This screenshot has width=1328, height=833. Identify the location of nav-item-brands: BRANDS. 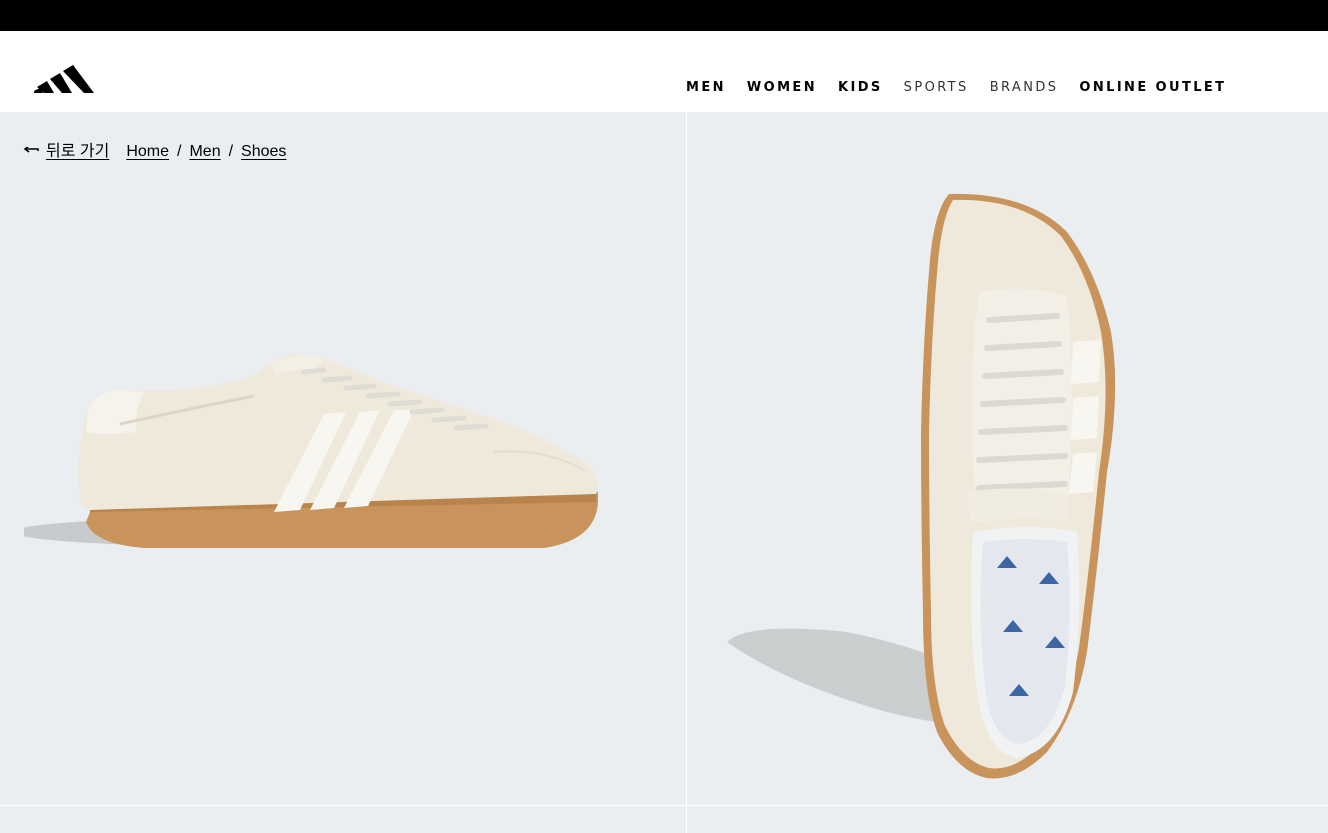
(1024, 88).